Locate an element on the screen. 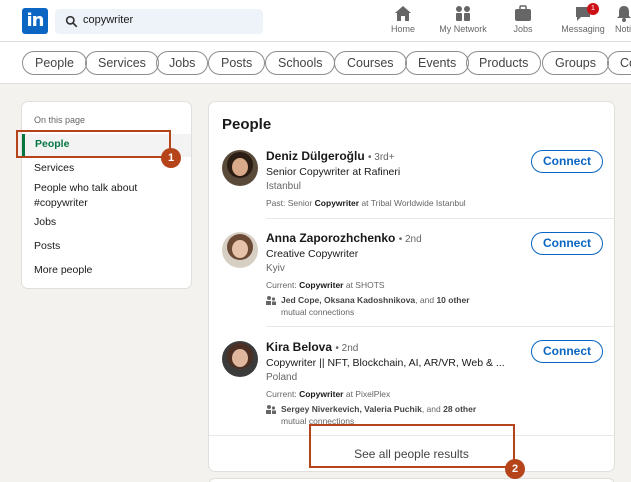  nav-notifications: Noti is located at coordinates (619, 19).